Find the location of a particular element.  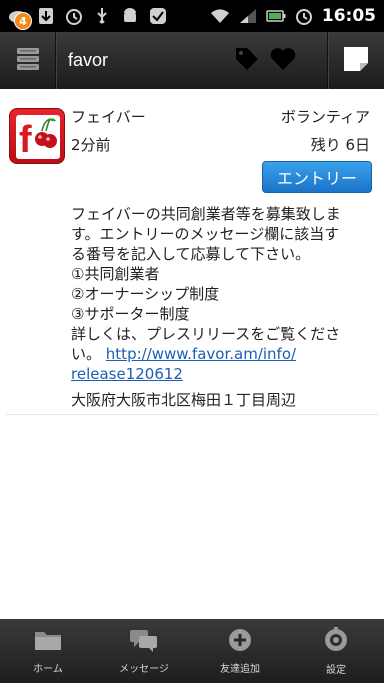

download-icon is located at coordinates (46, 16).